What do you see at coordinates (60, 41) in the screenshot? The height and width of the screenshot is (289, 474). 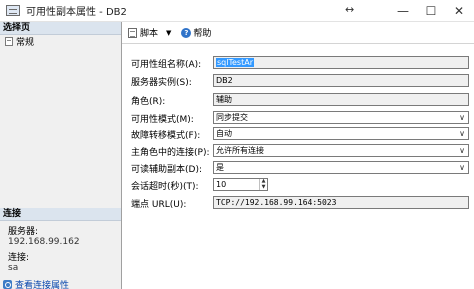 I see `page-item-general: 常规` at bounding box center [60, 41].